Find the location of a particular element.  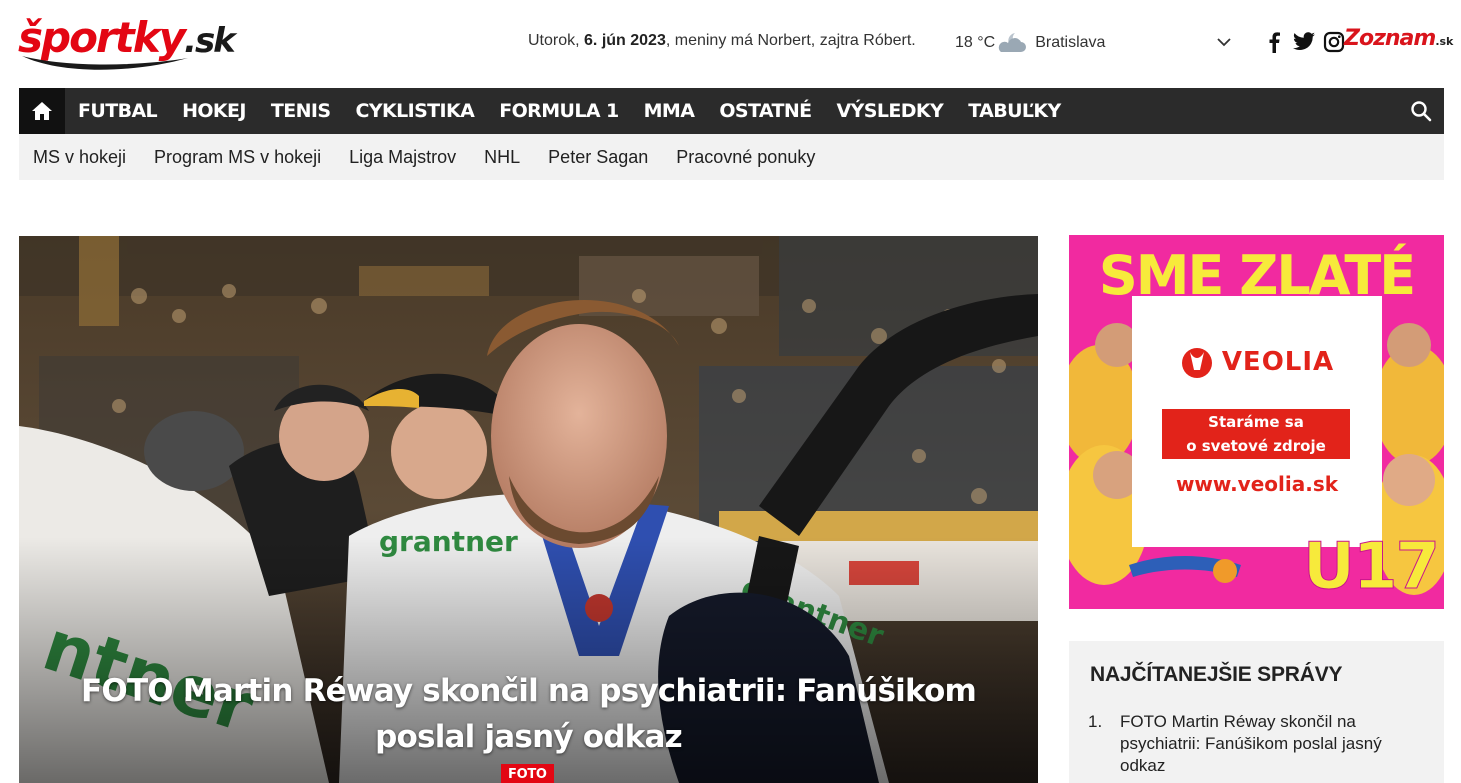

nav-item-tabulky: TABUĽKY is located at coordinates (1014, 111).